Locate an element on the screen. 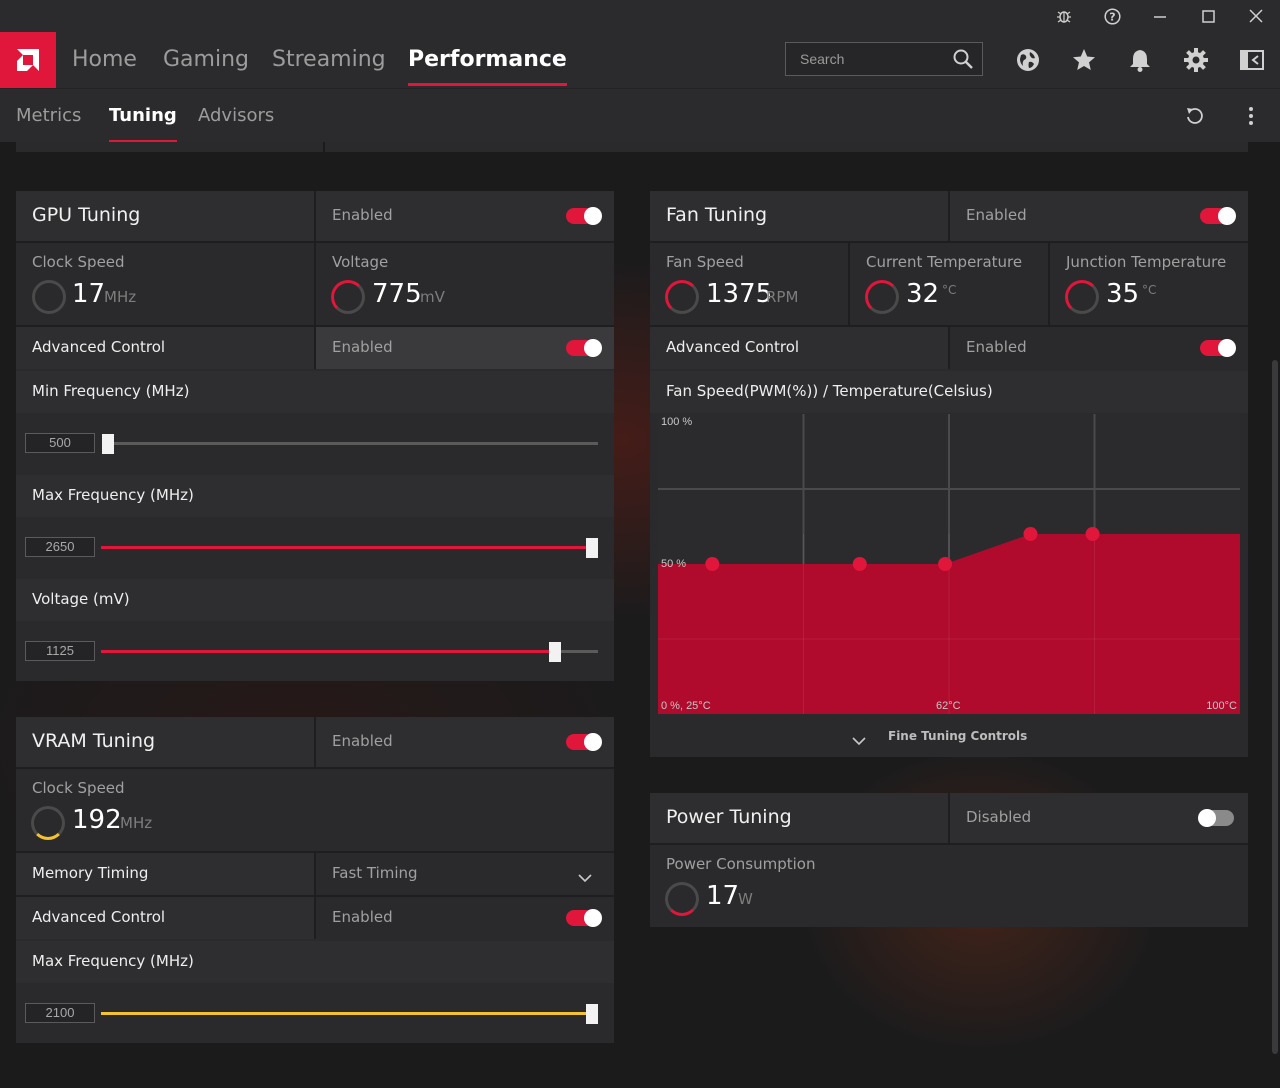  min-frequency-input: 500 is located at coordinates (60, 443).